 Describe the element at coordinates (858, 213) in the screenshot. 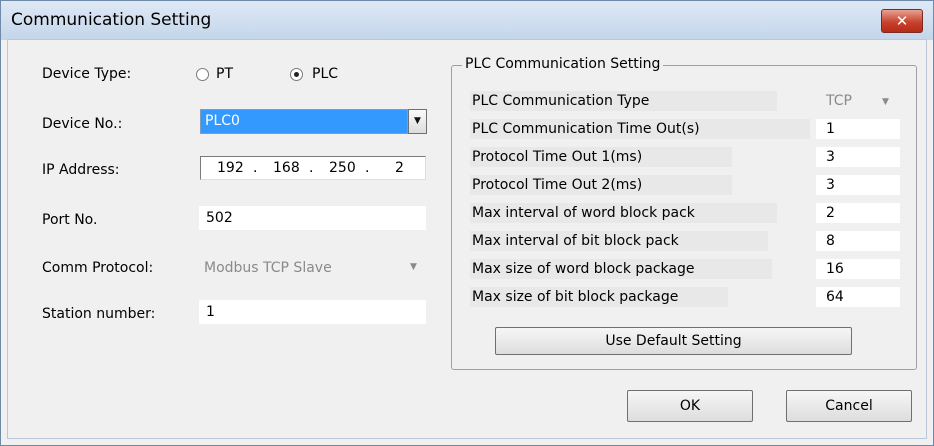

I see `max-word-interval-field: 2` at that location.